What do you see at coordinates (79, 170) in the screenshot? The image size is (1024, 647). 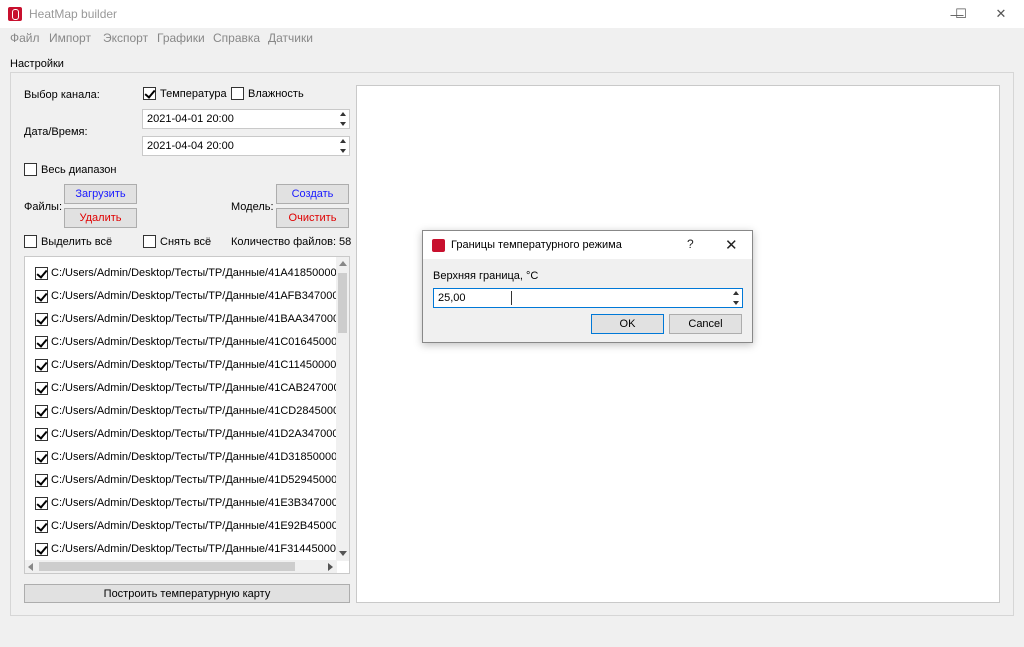 I see `full-range-label: Весь диапазон` at bounding box center [79, 170].